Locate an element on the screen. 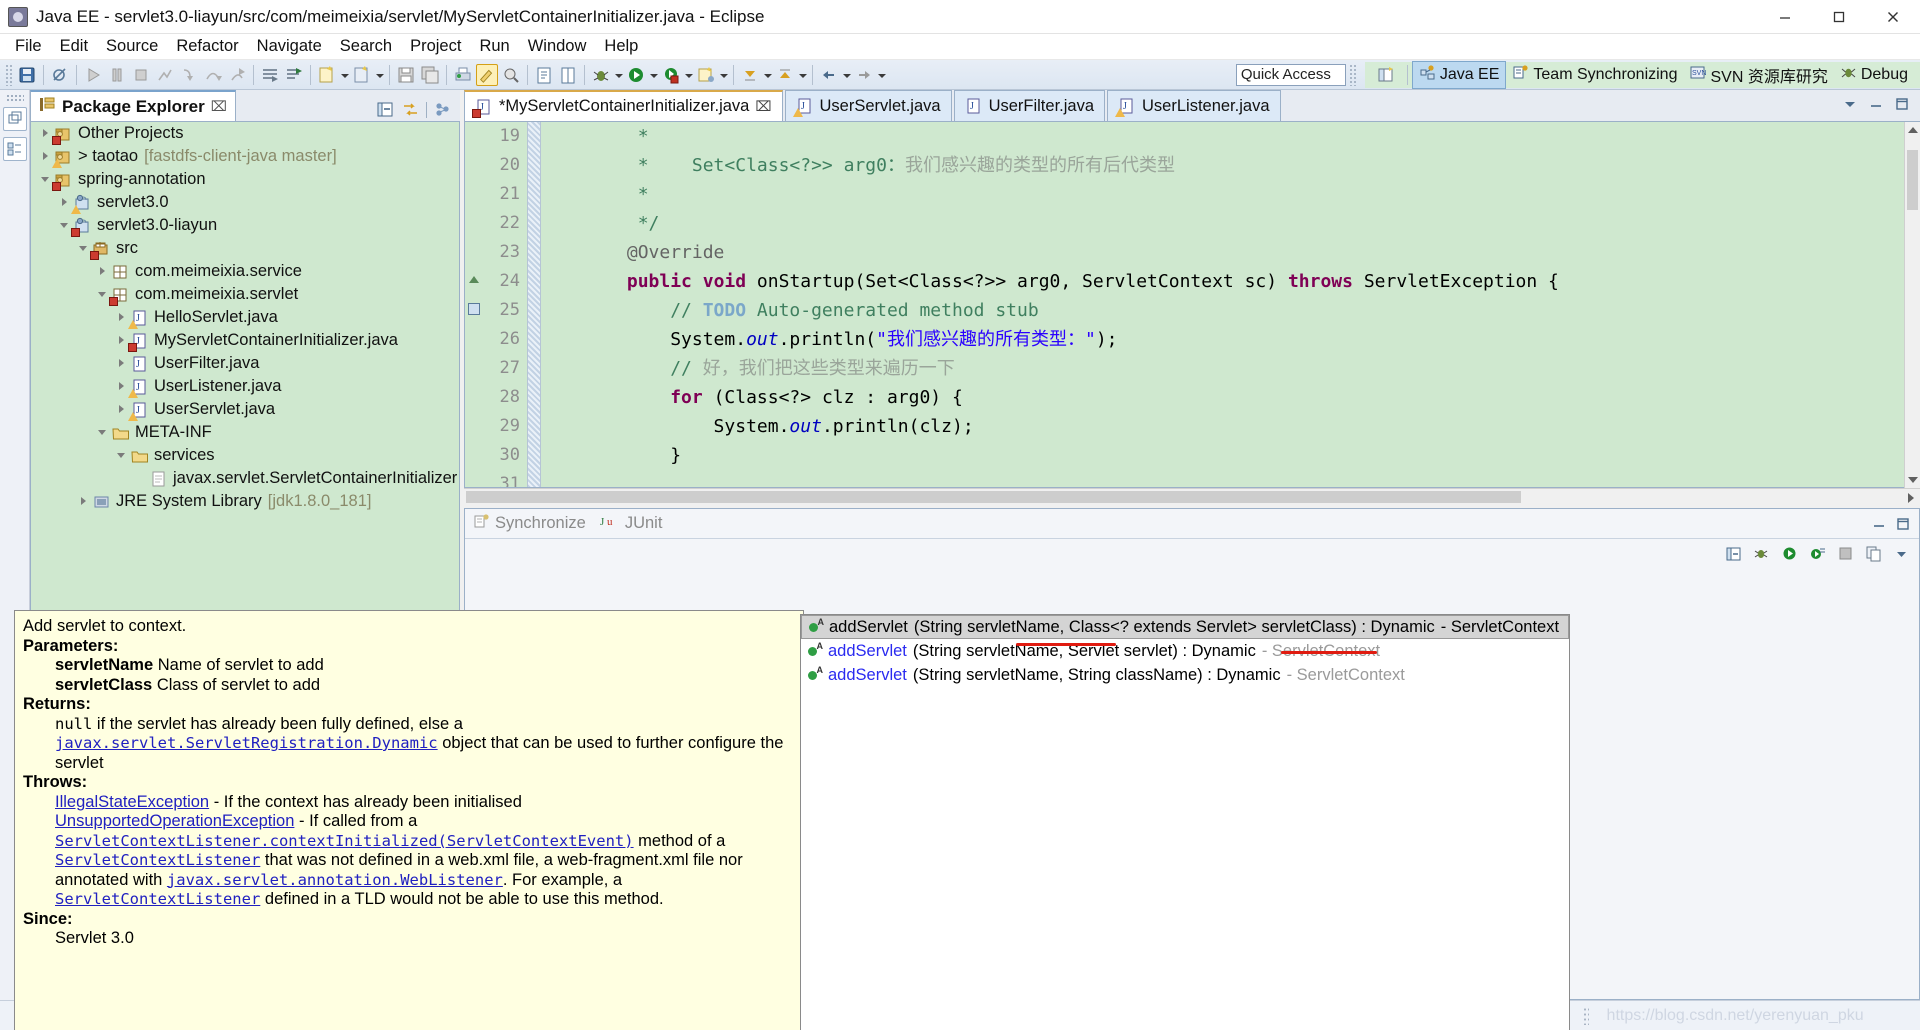  fast-view-grip is located at coordinates (14, 97).